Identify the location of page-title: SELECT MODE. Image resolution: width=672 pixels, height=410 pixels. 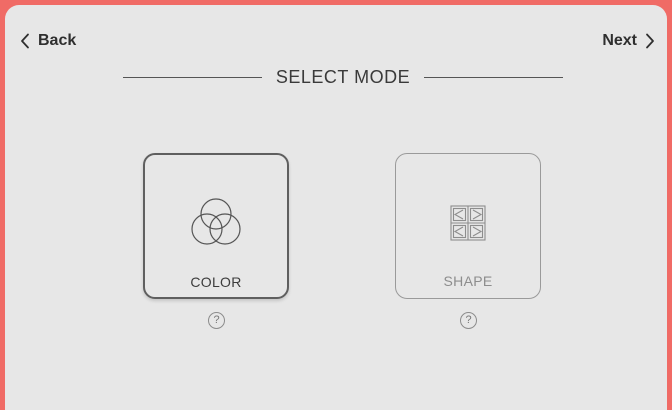
(343, 76).